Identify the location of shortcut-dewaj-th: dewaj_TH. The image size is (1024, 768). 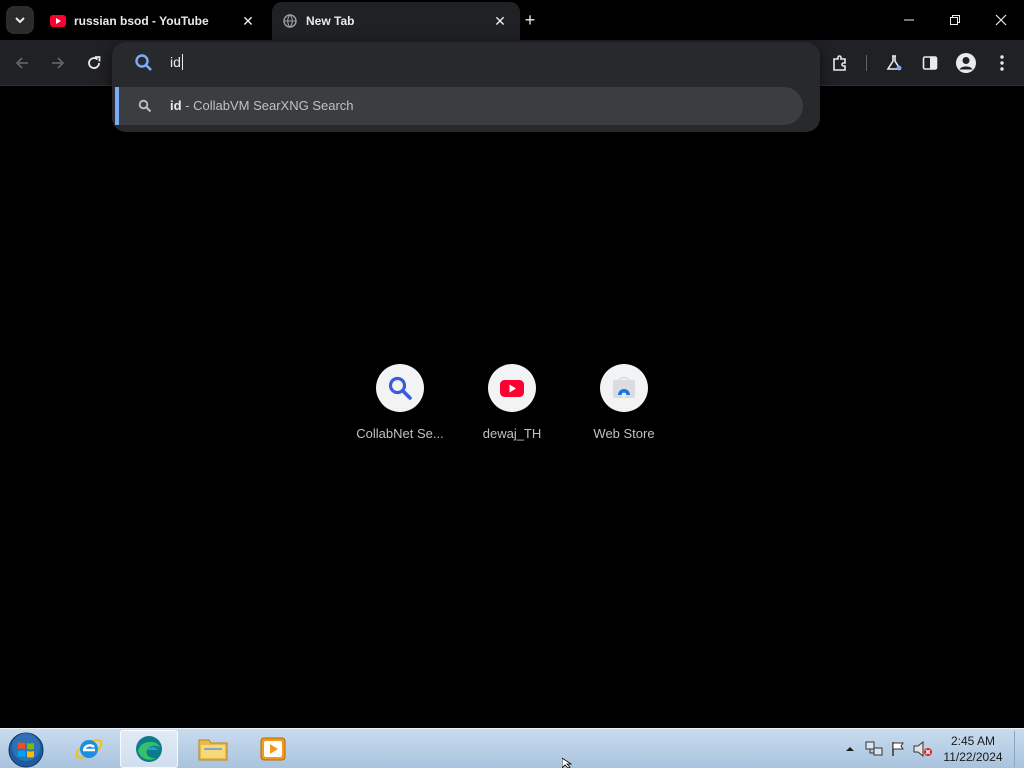
(512, 402).